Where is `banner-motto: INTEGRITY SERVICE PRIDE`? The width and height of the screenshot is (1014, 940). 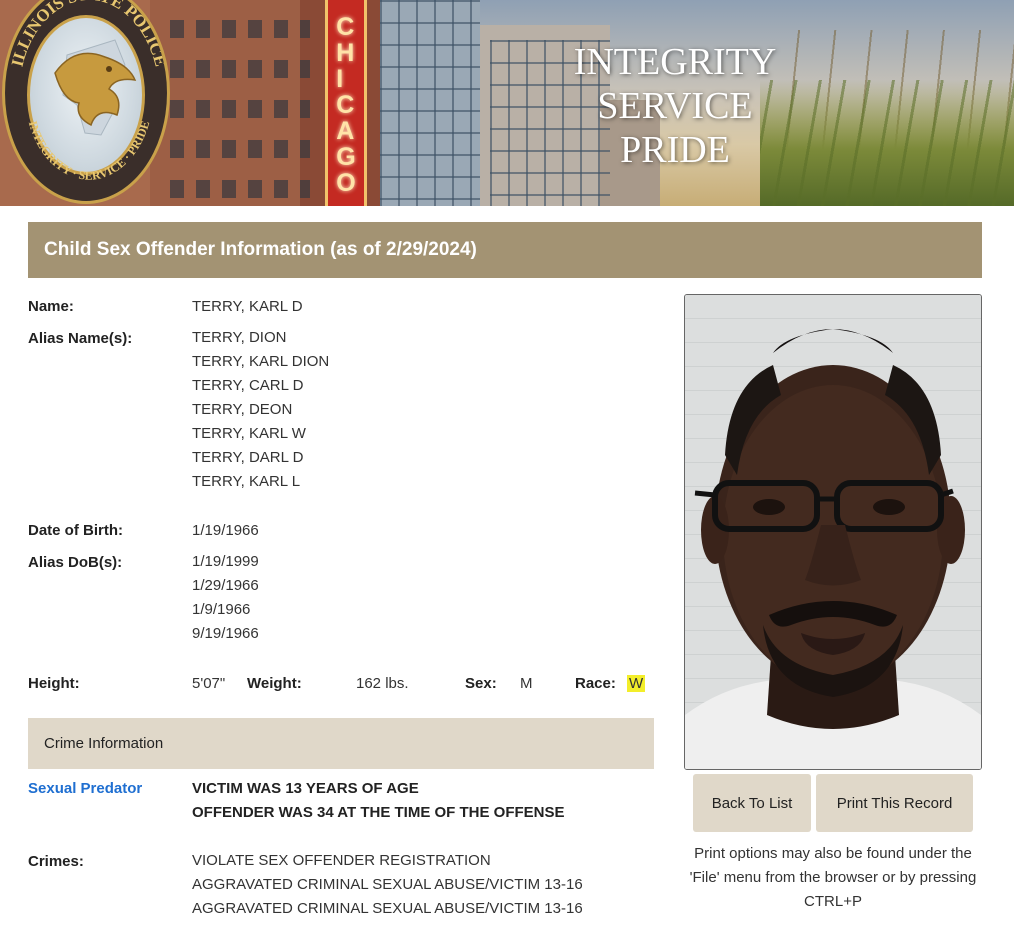
banner-motto: INTEGRITY SERVICE PRIDE is located at coordinates (675, 106).